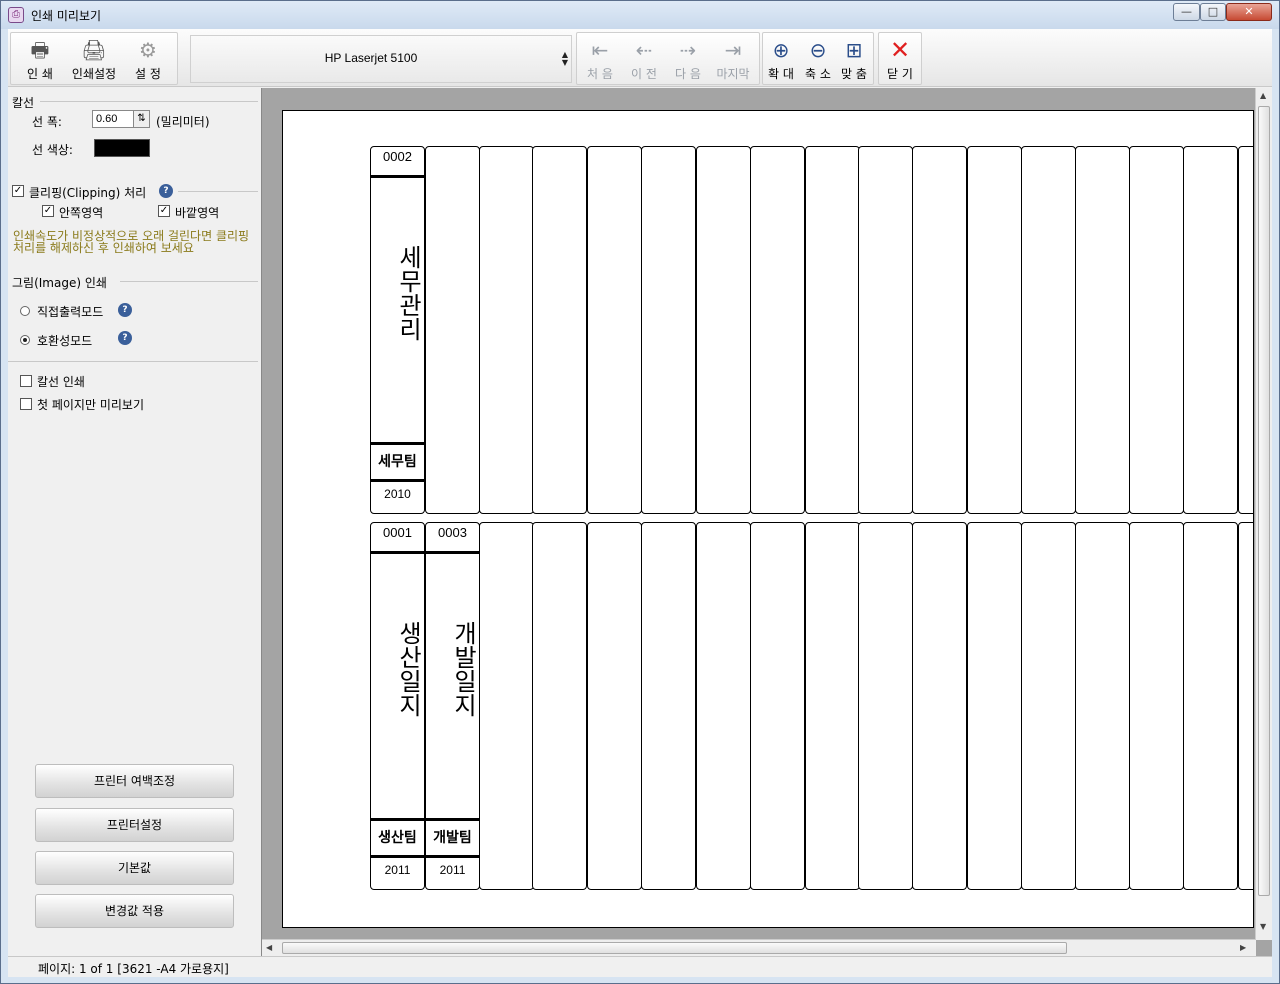 The image size is (1280, 984). What do you see at coordinates (408, 281) in the screenshot?
I see `card-title-char: 무` at bounding box center [408, 281].